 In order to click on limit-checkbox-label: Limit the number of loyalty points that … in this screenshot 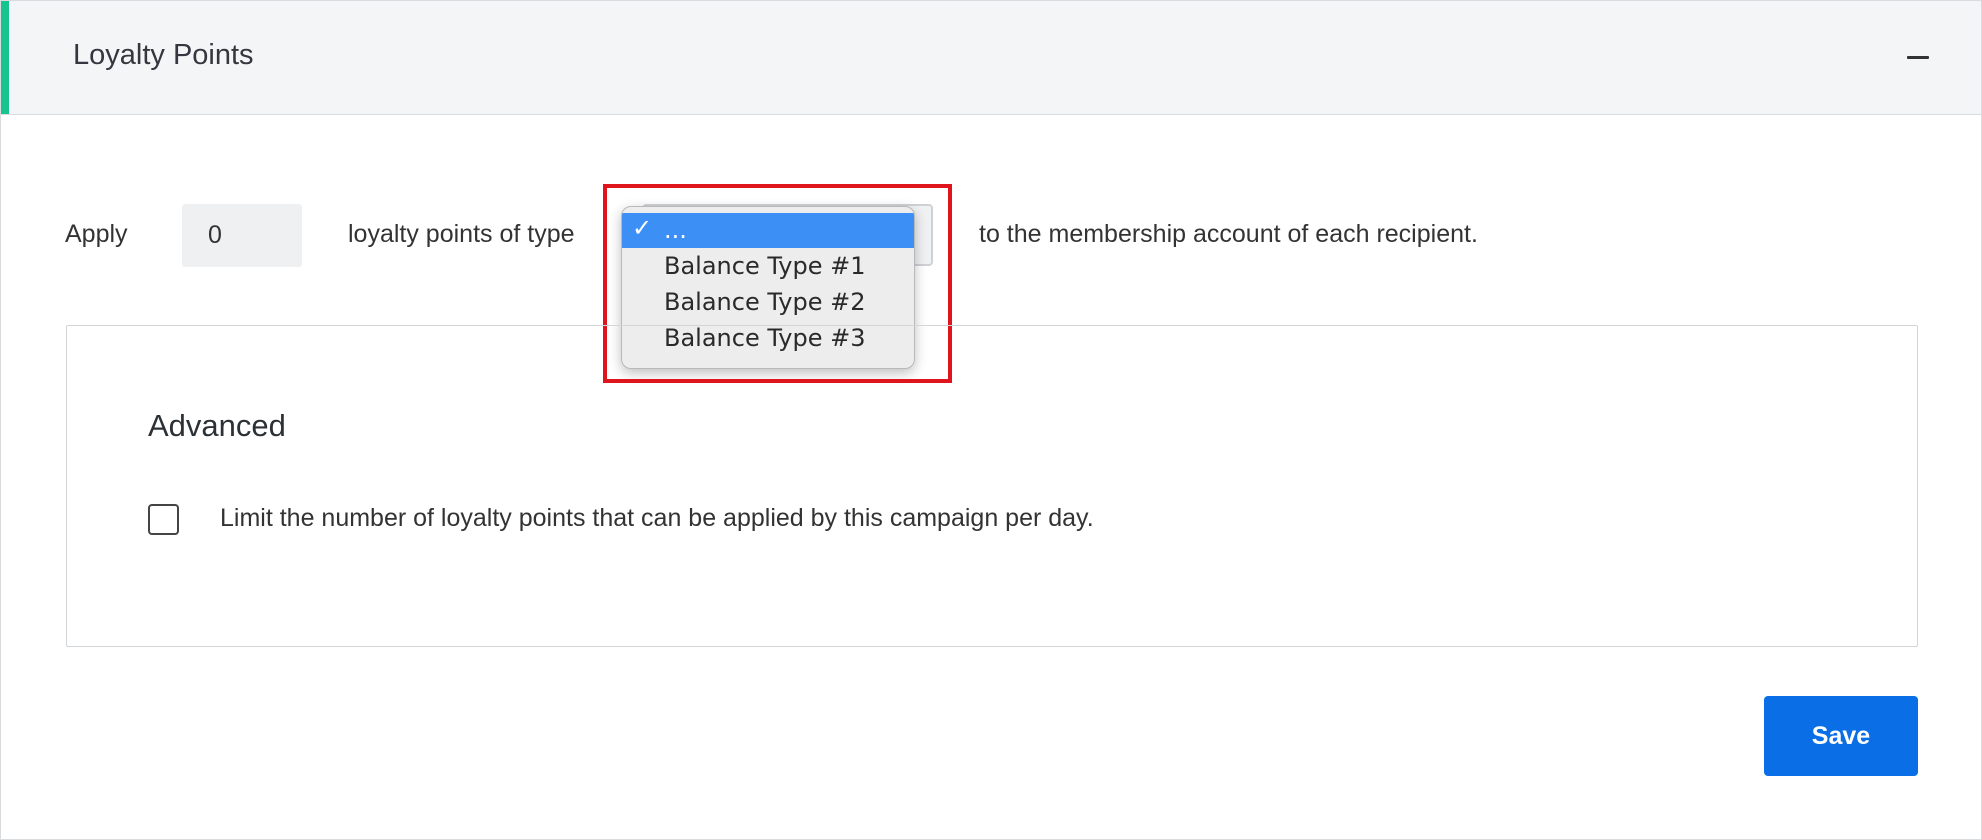, I will do `click(657, 518)`.